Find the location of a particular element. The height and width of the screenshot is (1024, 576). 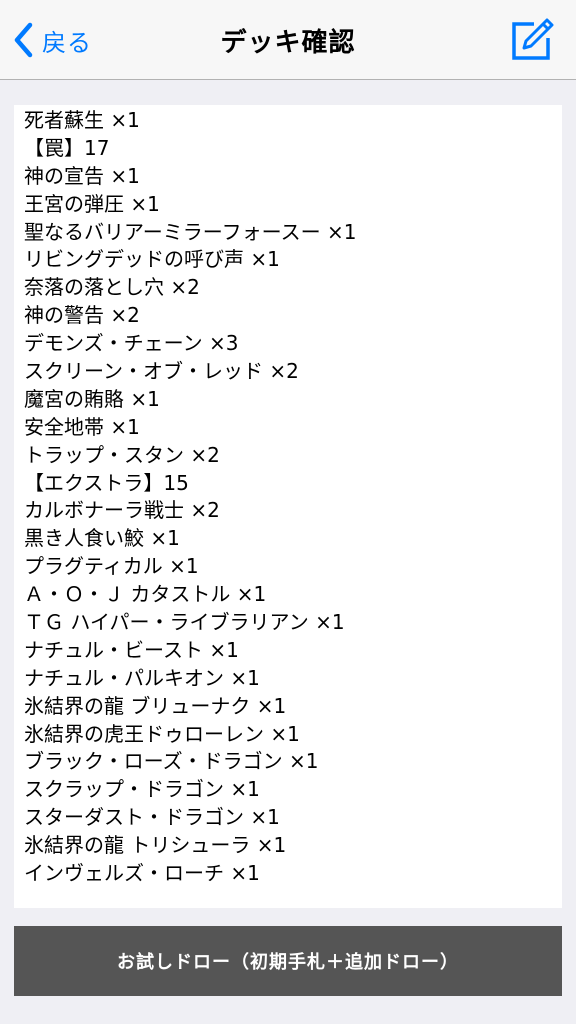

deck-line: プラグティカル ×1 is located at coordinates (111, 566).